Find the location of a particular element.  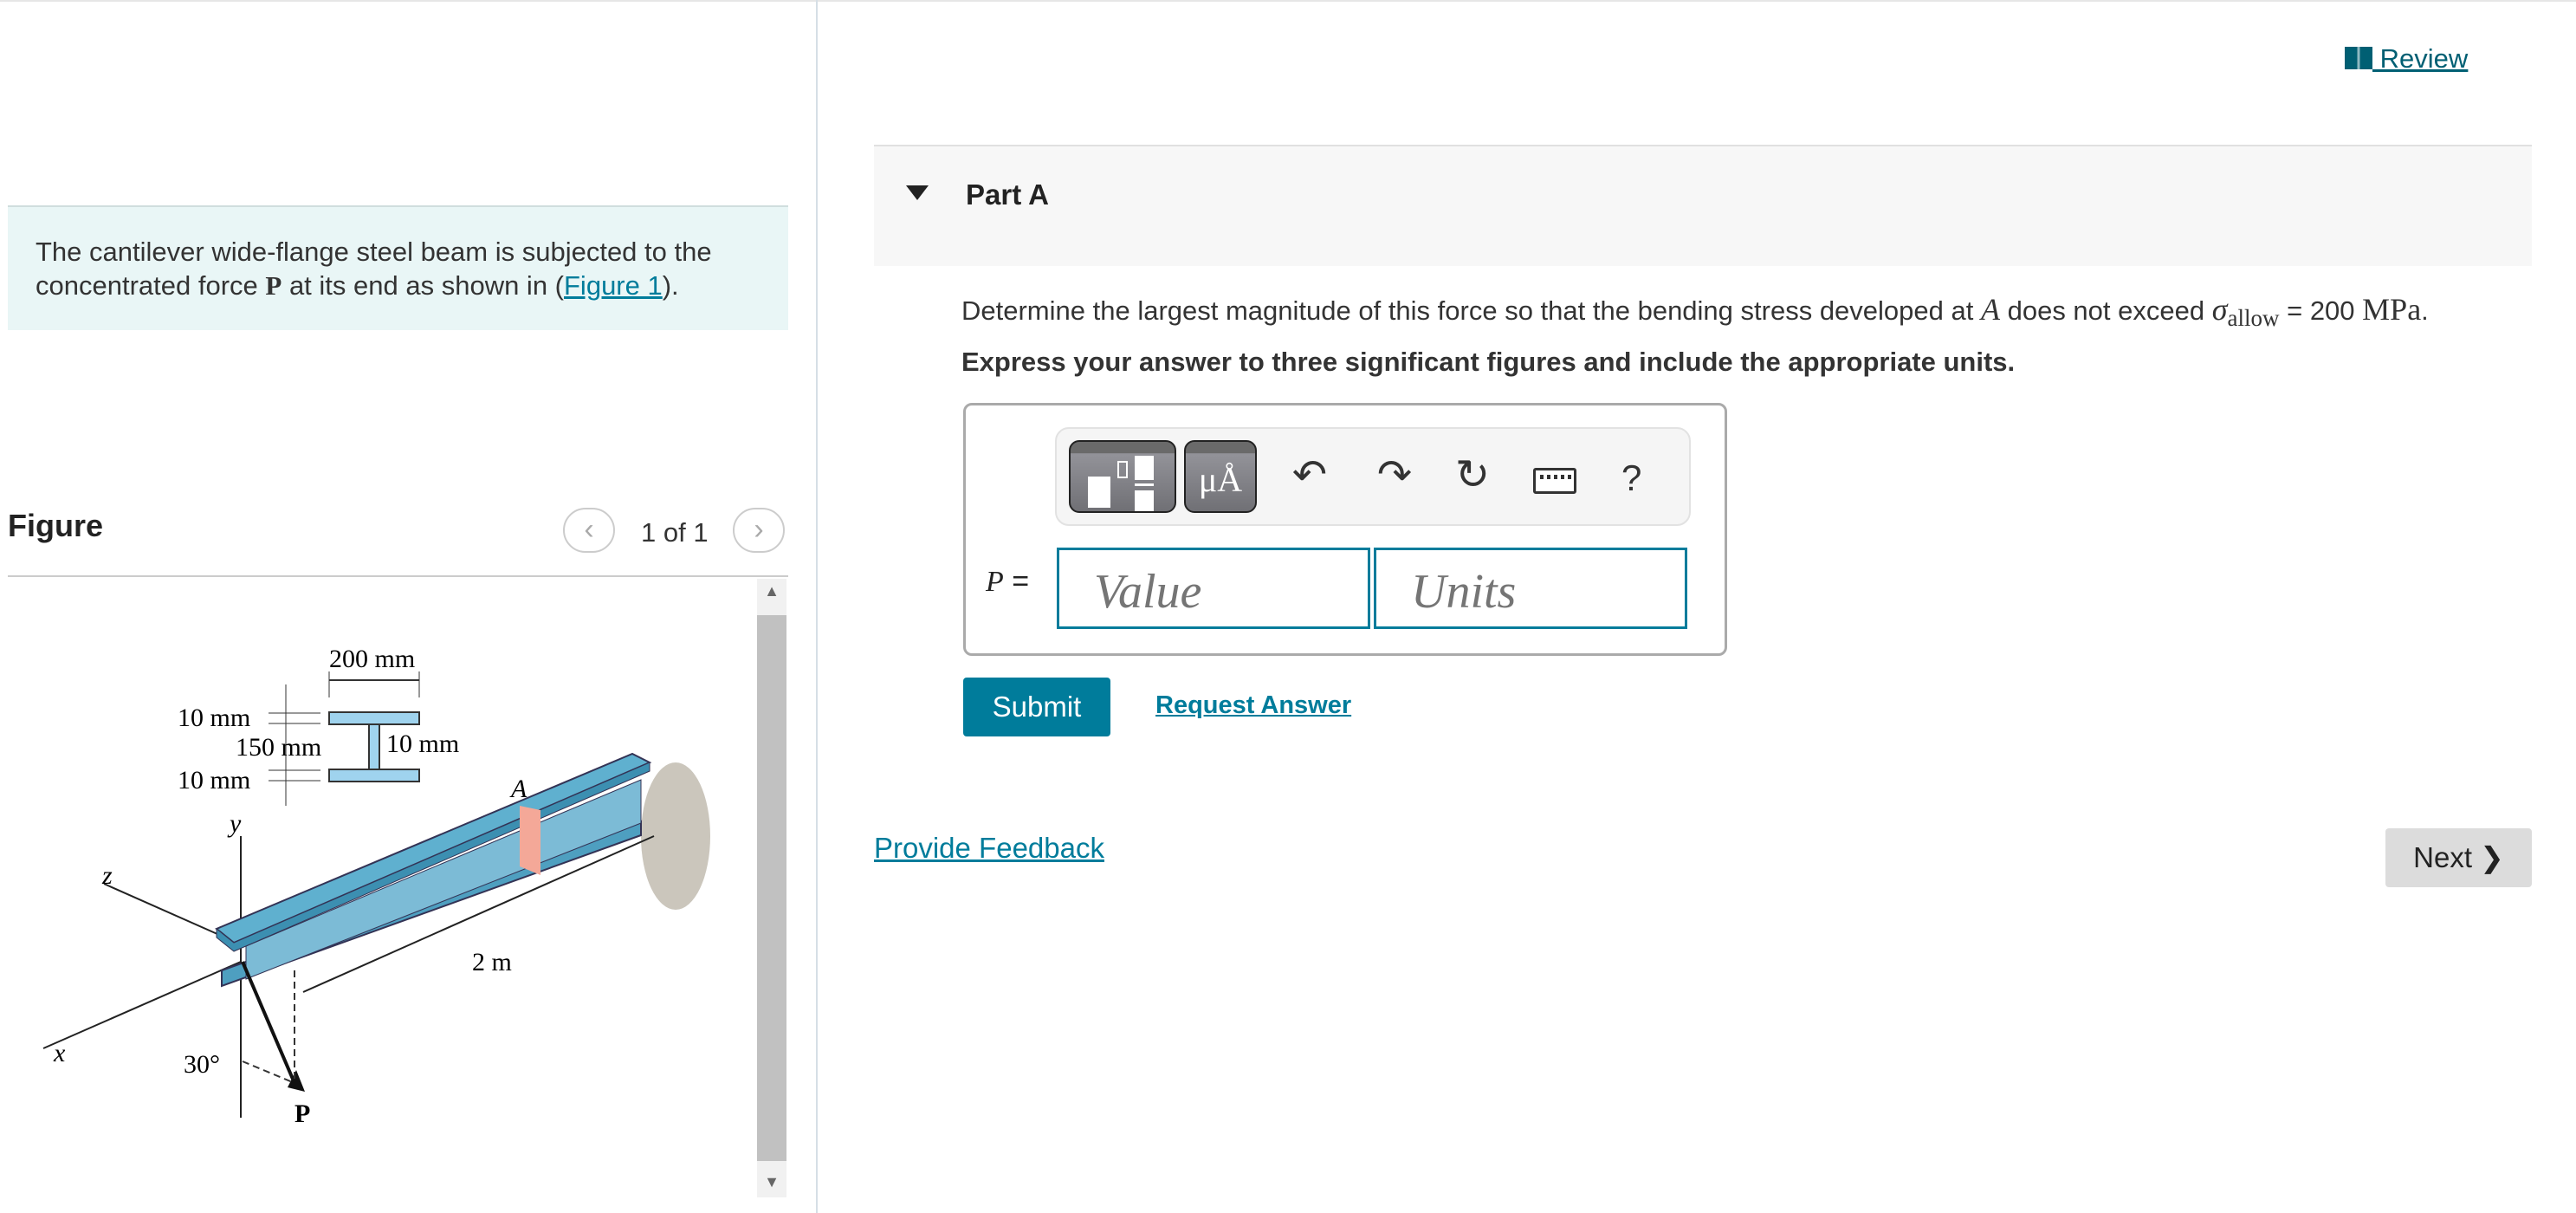

submit-button: Submit is located at coordinates (1036, 707).